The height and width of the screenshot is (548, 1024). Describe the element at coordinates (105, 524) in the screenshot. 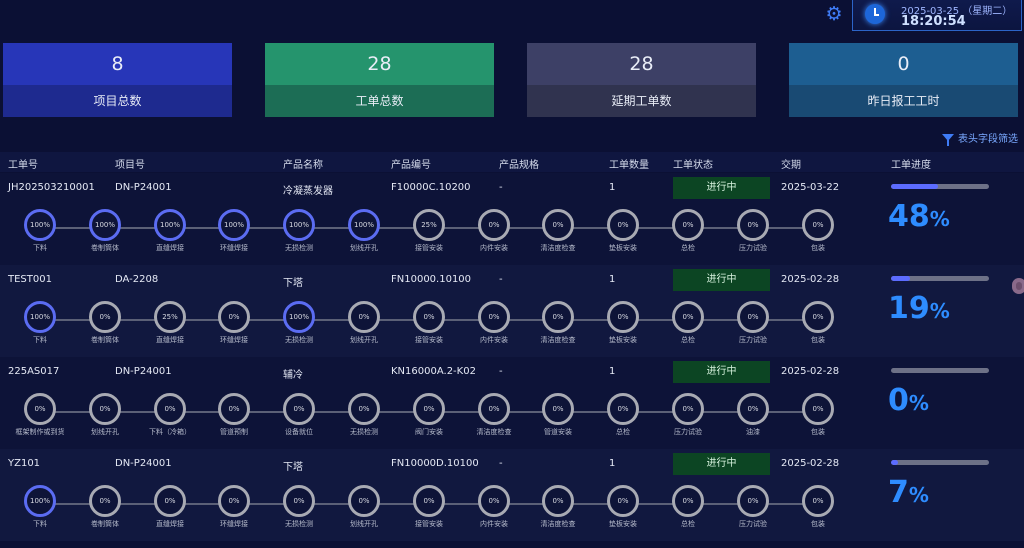

I see `step-label: 卷制筒体` at that location.